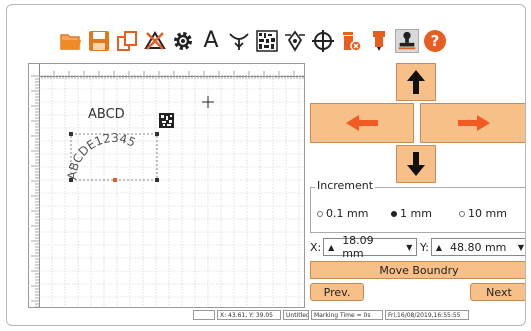 This screenshot has height=331, width=531. I want to click on move-left-button, so click(362, 123).